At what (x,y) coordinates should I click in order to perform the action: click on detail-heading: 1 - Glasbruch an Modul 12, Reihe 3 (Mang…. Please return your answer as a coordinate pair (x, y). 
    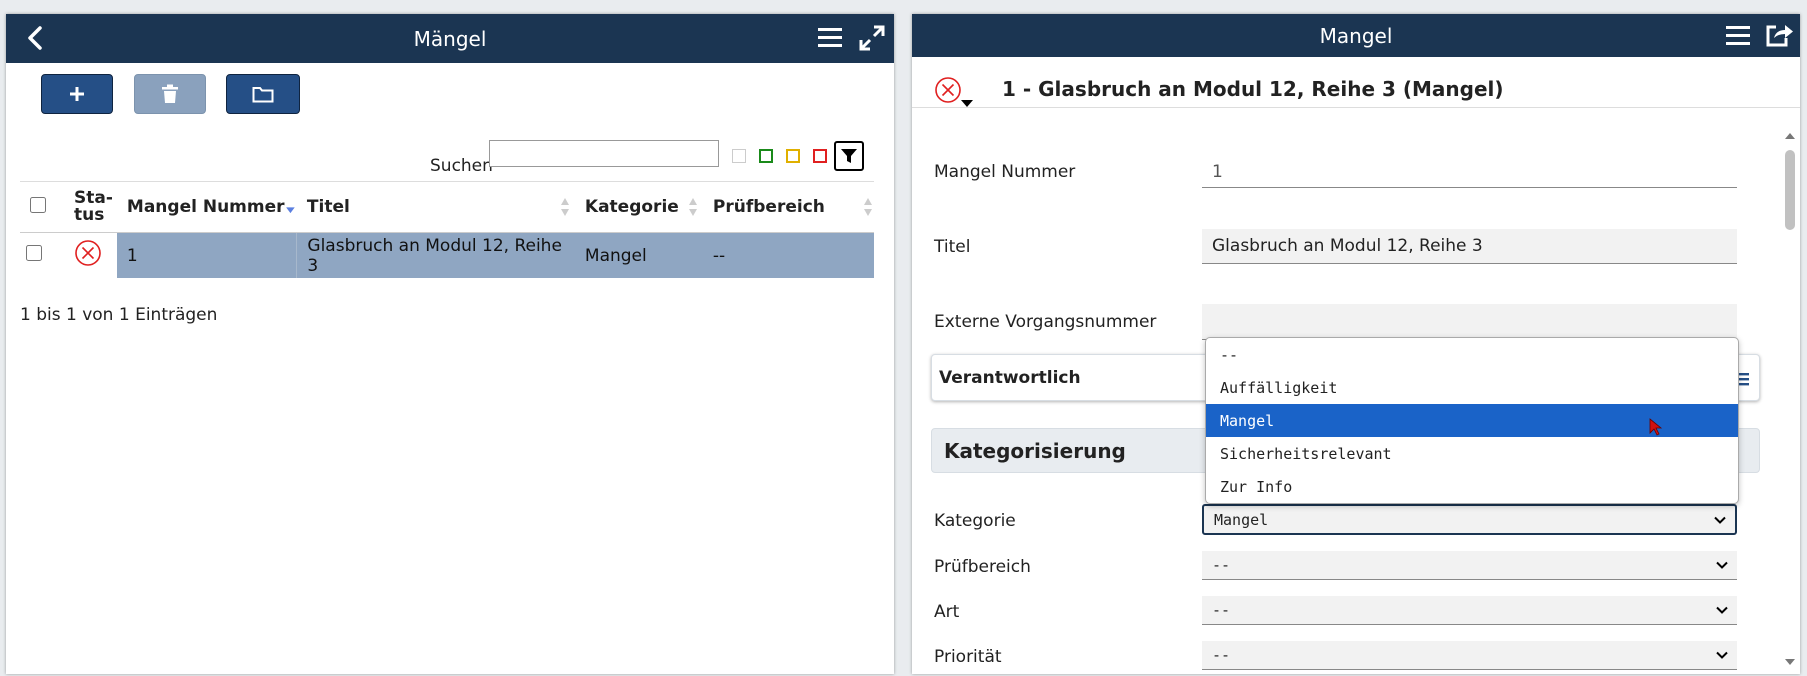
    Looking at the image, I should click on (1253, 89).